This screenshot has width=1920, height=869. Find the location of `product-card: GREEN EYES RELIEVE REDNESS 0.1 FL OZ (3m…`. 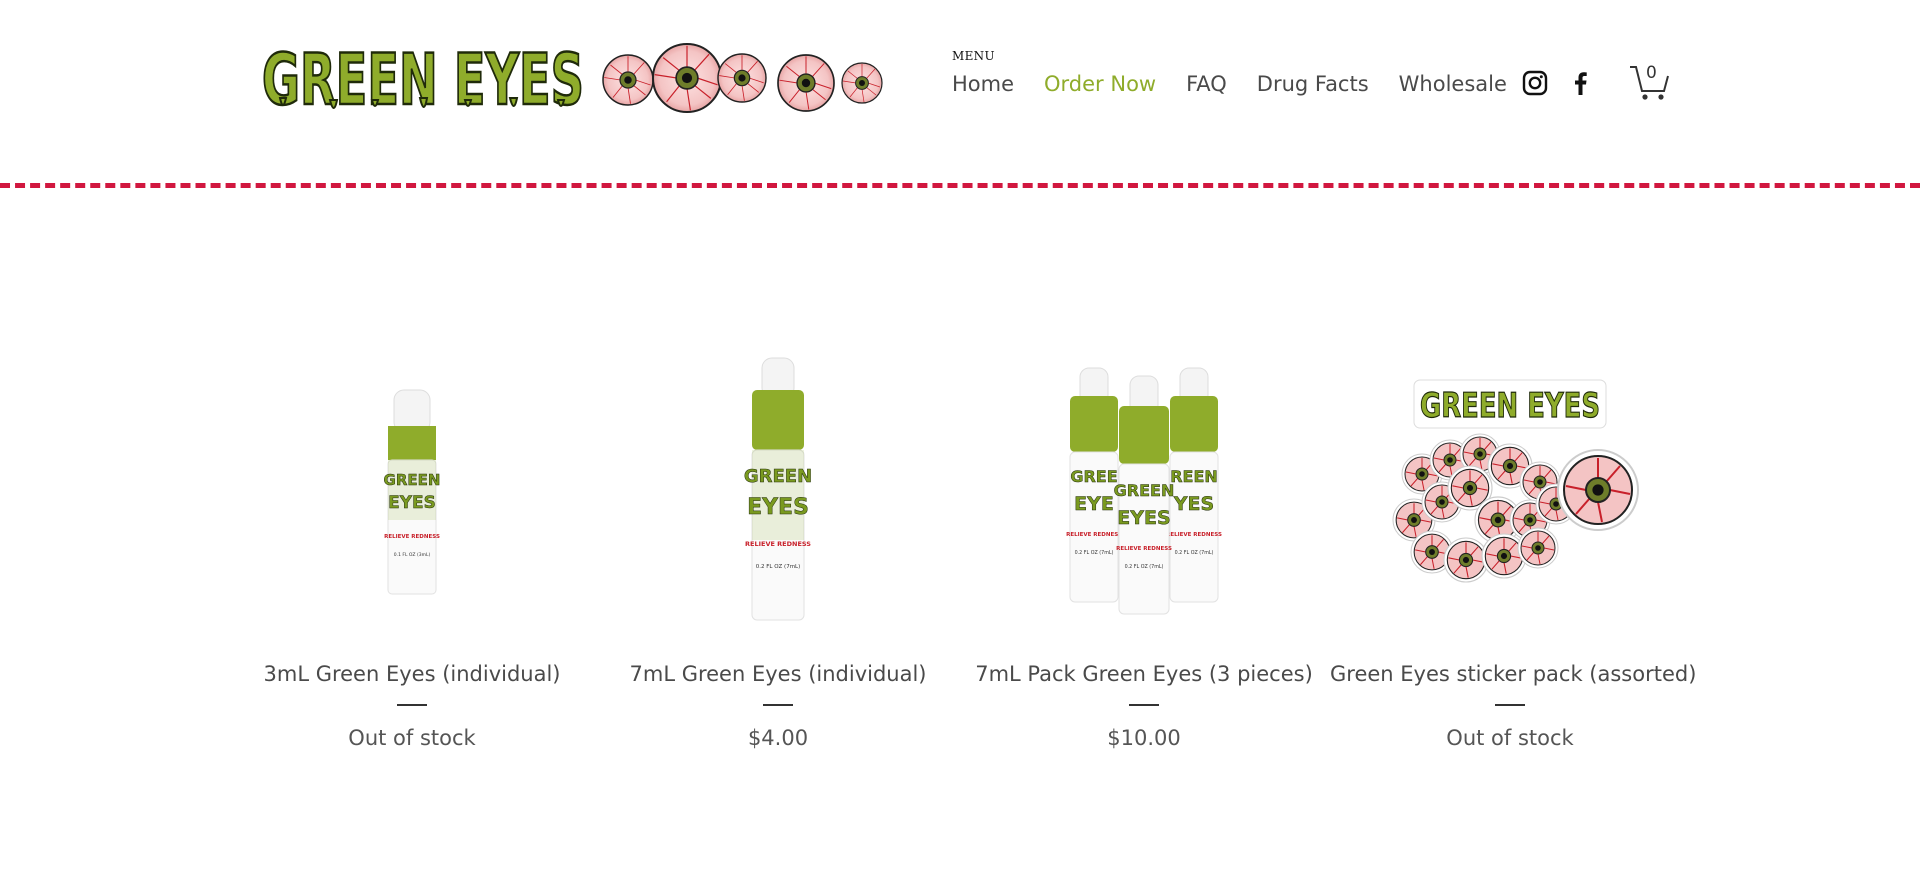

product-card: GREEN EYES RELIEVE REDNESS 0.1 FL OZ (3m… is located at coordinates (412, 545).